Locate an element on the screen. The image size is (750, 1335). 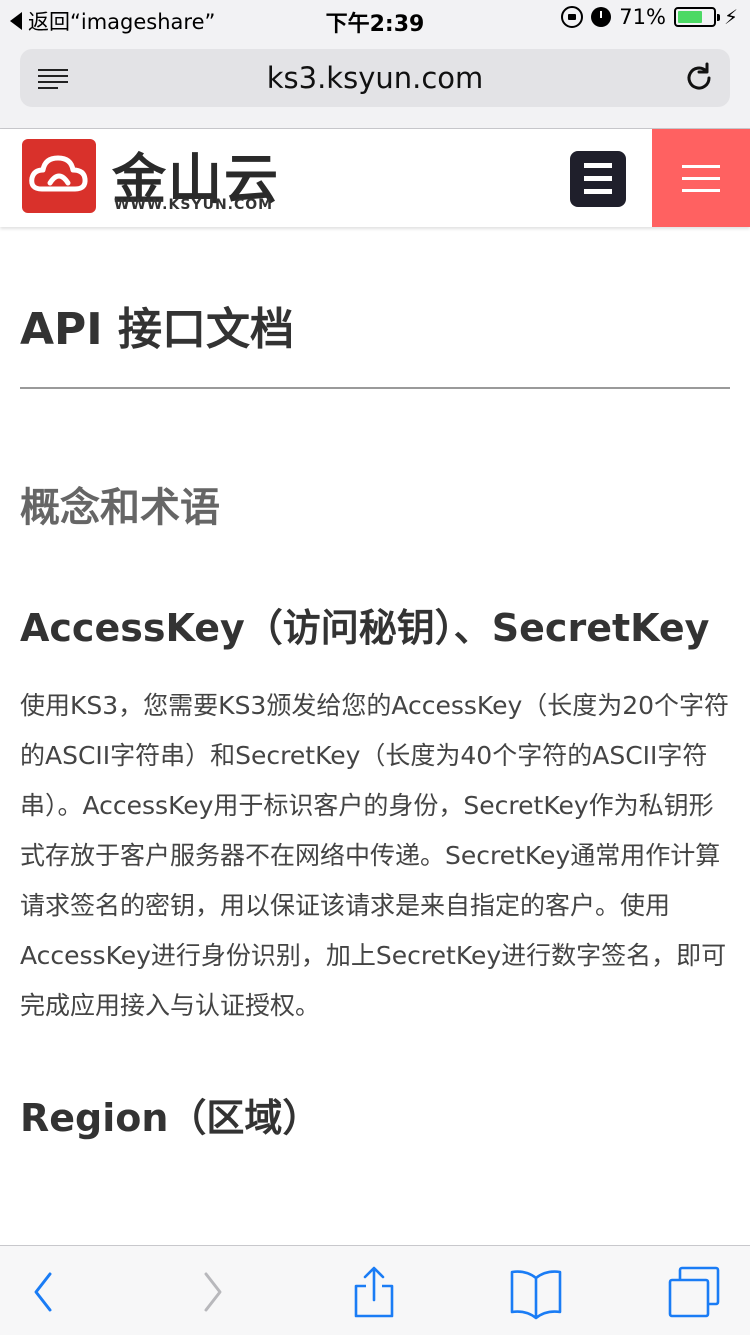
browser-toolbar is located at coordinates (375, 1290).